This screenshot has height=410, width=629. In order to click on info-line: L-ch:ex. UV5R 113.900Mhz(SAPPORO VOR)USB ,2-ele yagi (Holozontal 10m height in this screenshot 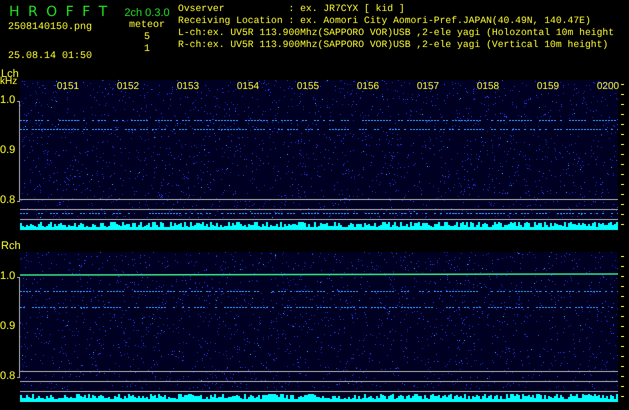, I will do `click(396, 33)`.